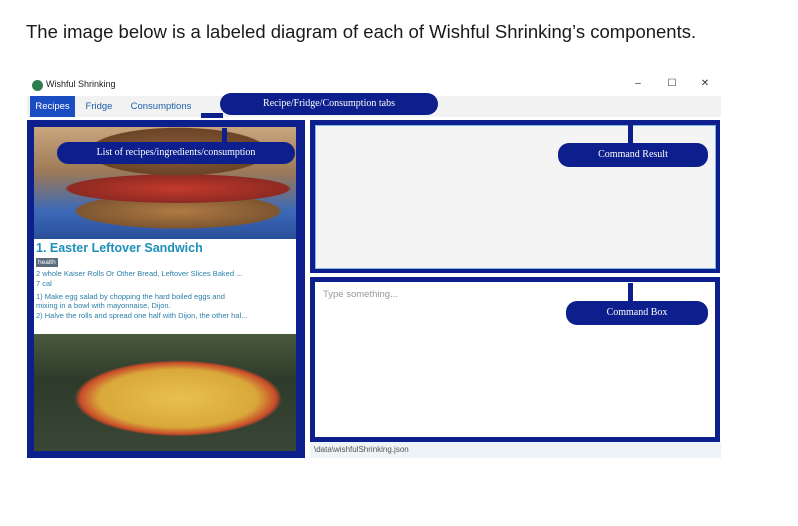  Describe the element at coordinates (638, 83) in the screenshot. I see `minimize-icon: –` at that location.